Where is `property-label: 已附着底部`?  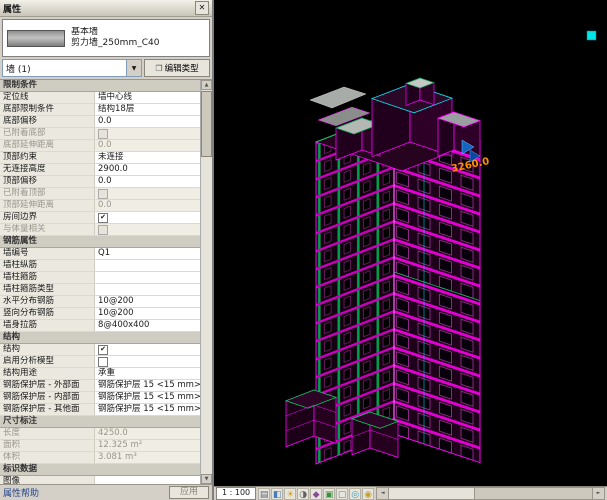
property-label: 已附着底部 is located at coordinates (47, 133).